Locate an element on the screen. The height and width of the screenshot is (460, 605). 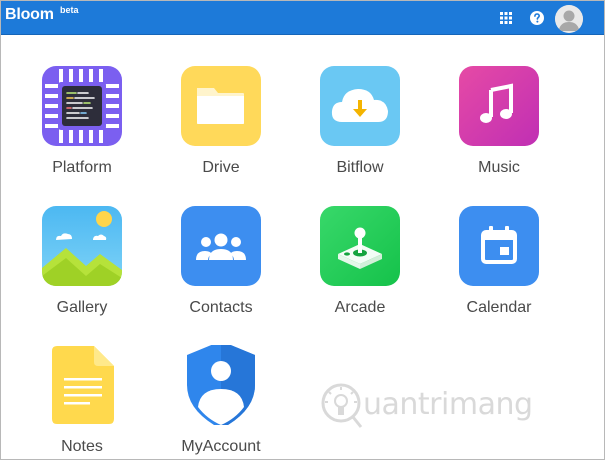
app-label-platform: Platform is located at coordinates (82, 167).